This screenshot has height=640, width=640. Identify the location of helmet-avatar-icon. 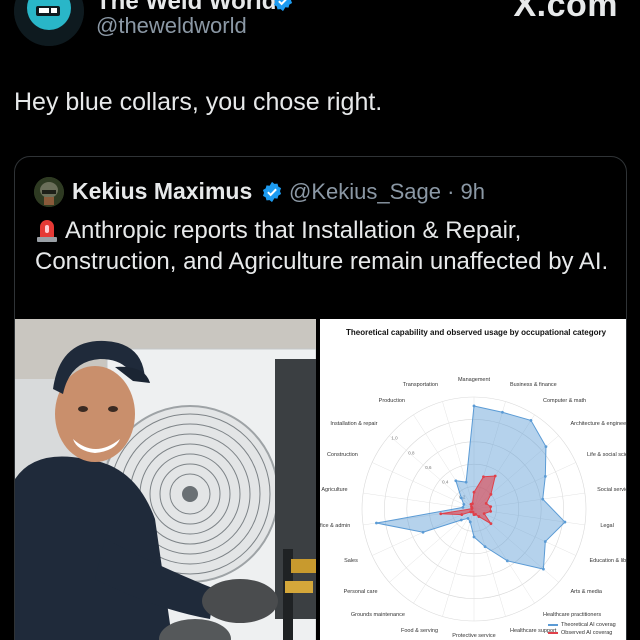
(49, 192).